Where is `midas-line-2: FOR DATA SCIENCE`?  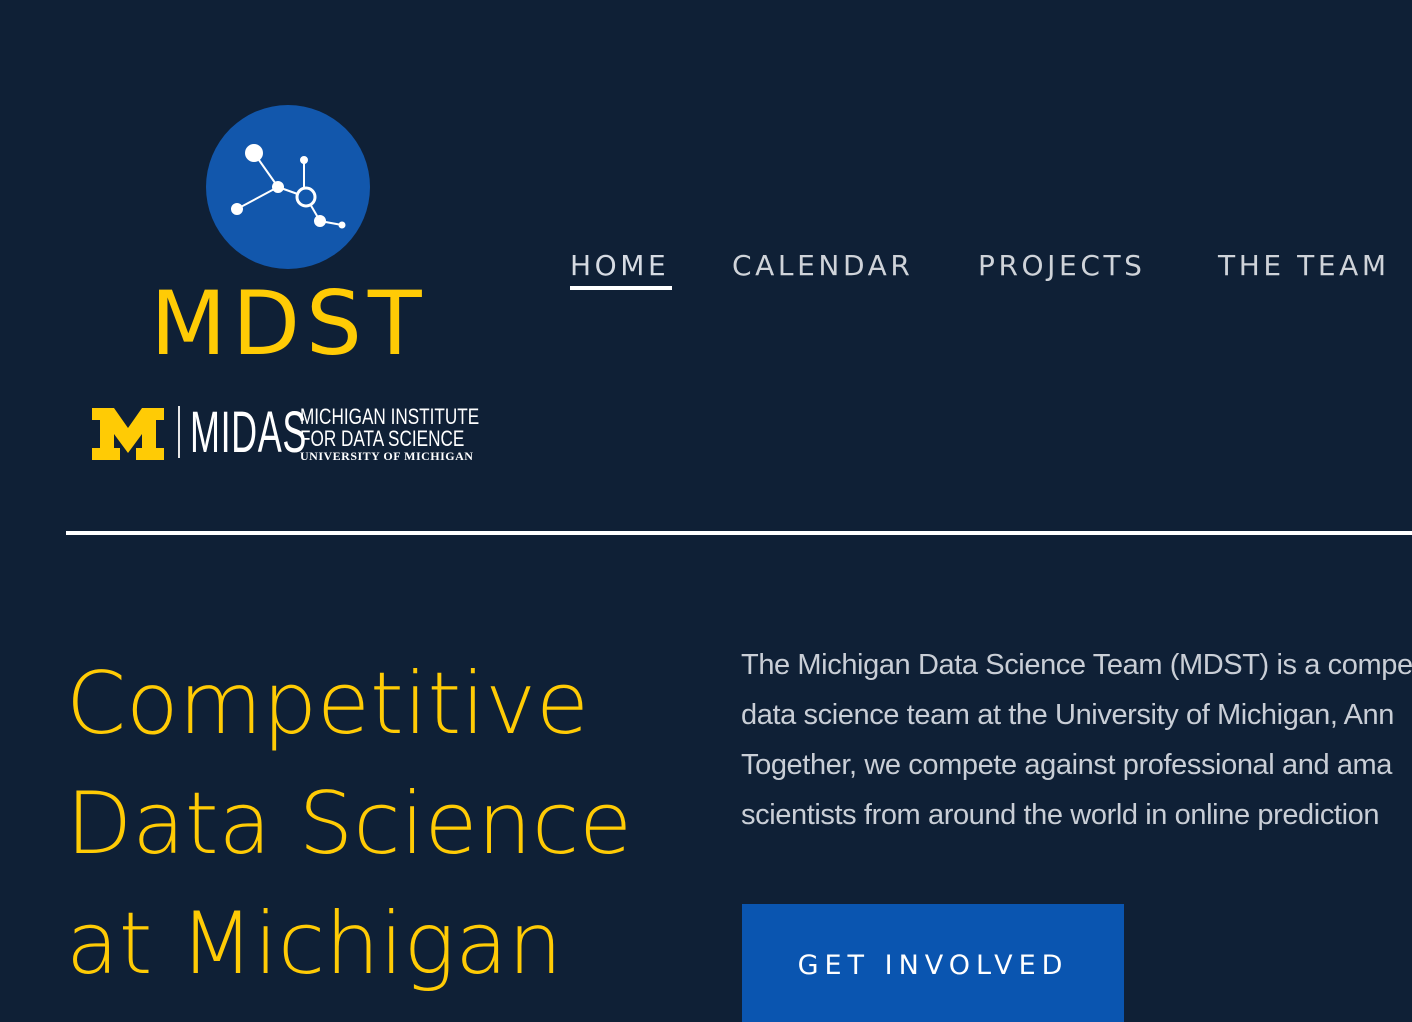
midas-line-2: FOR DATA SCIENCE is located at coordinates (382, 438).